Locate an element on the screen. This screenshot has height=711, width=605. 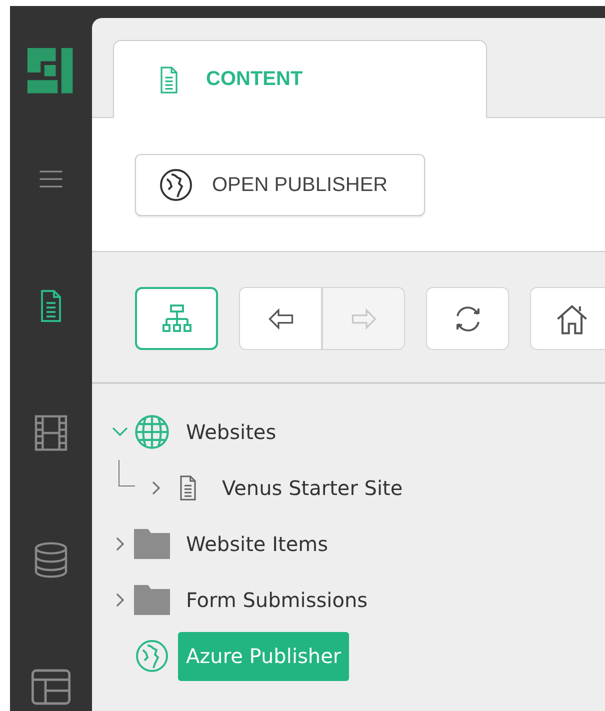
tree-item: Venus Starter Site is located at coordinates (312, 488).